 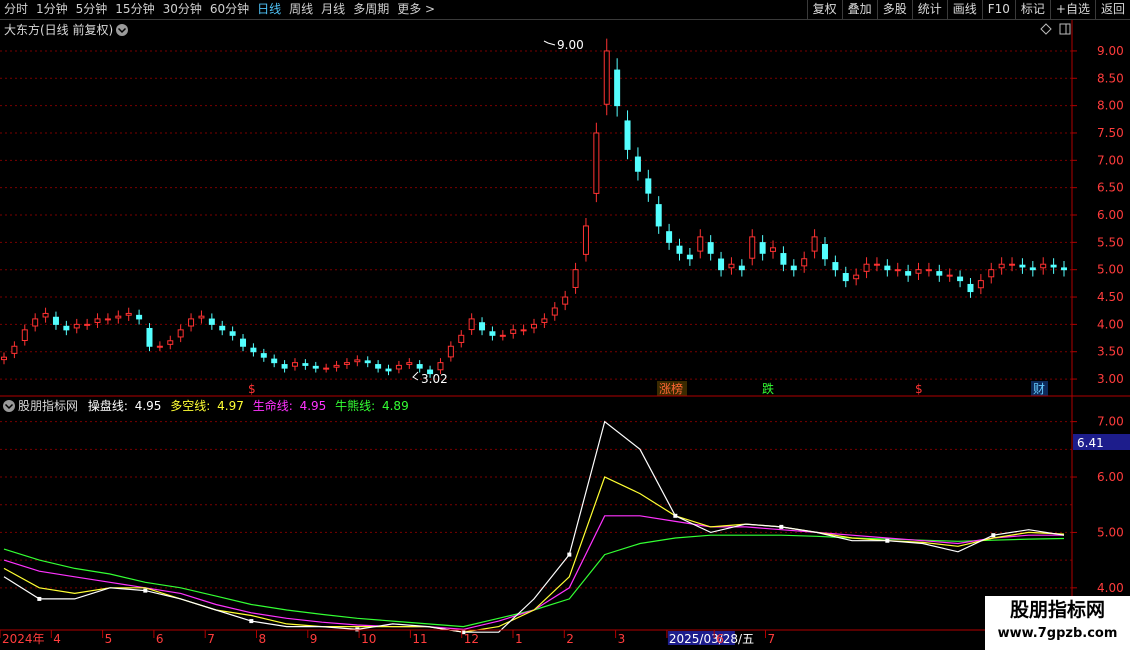 What do you see at coordinates (1110, 78) in the screenshot?
I see `price-tick-label: 8.50` at bounding box center [1110, 78].